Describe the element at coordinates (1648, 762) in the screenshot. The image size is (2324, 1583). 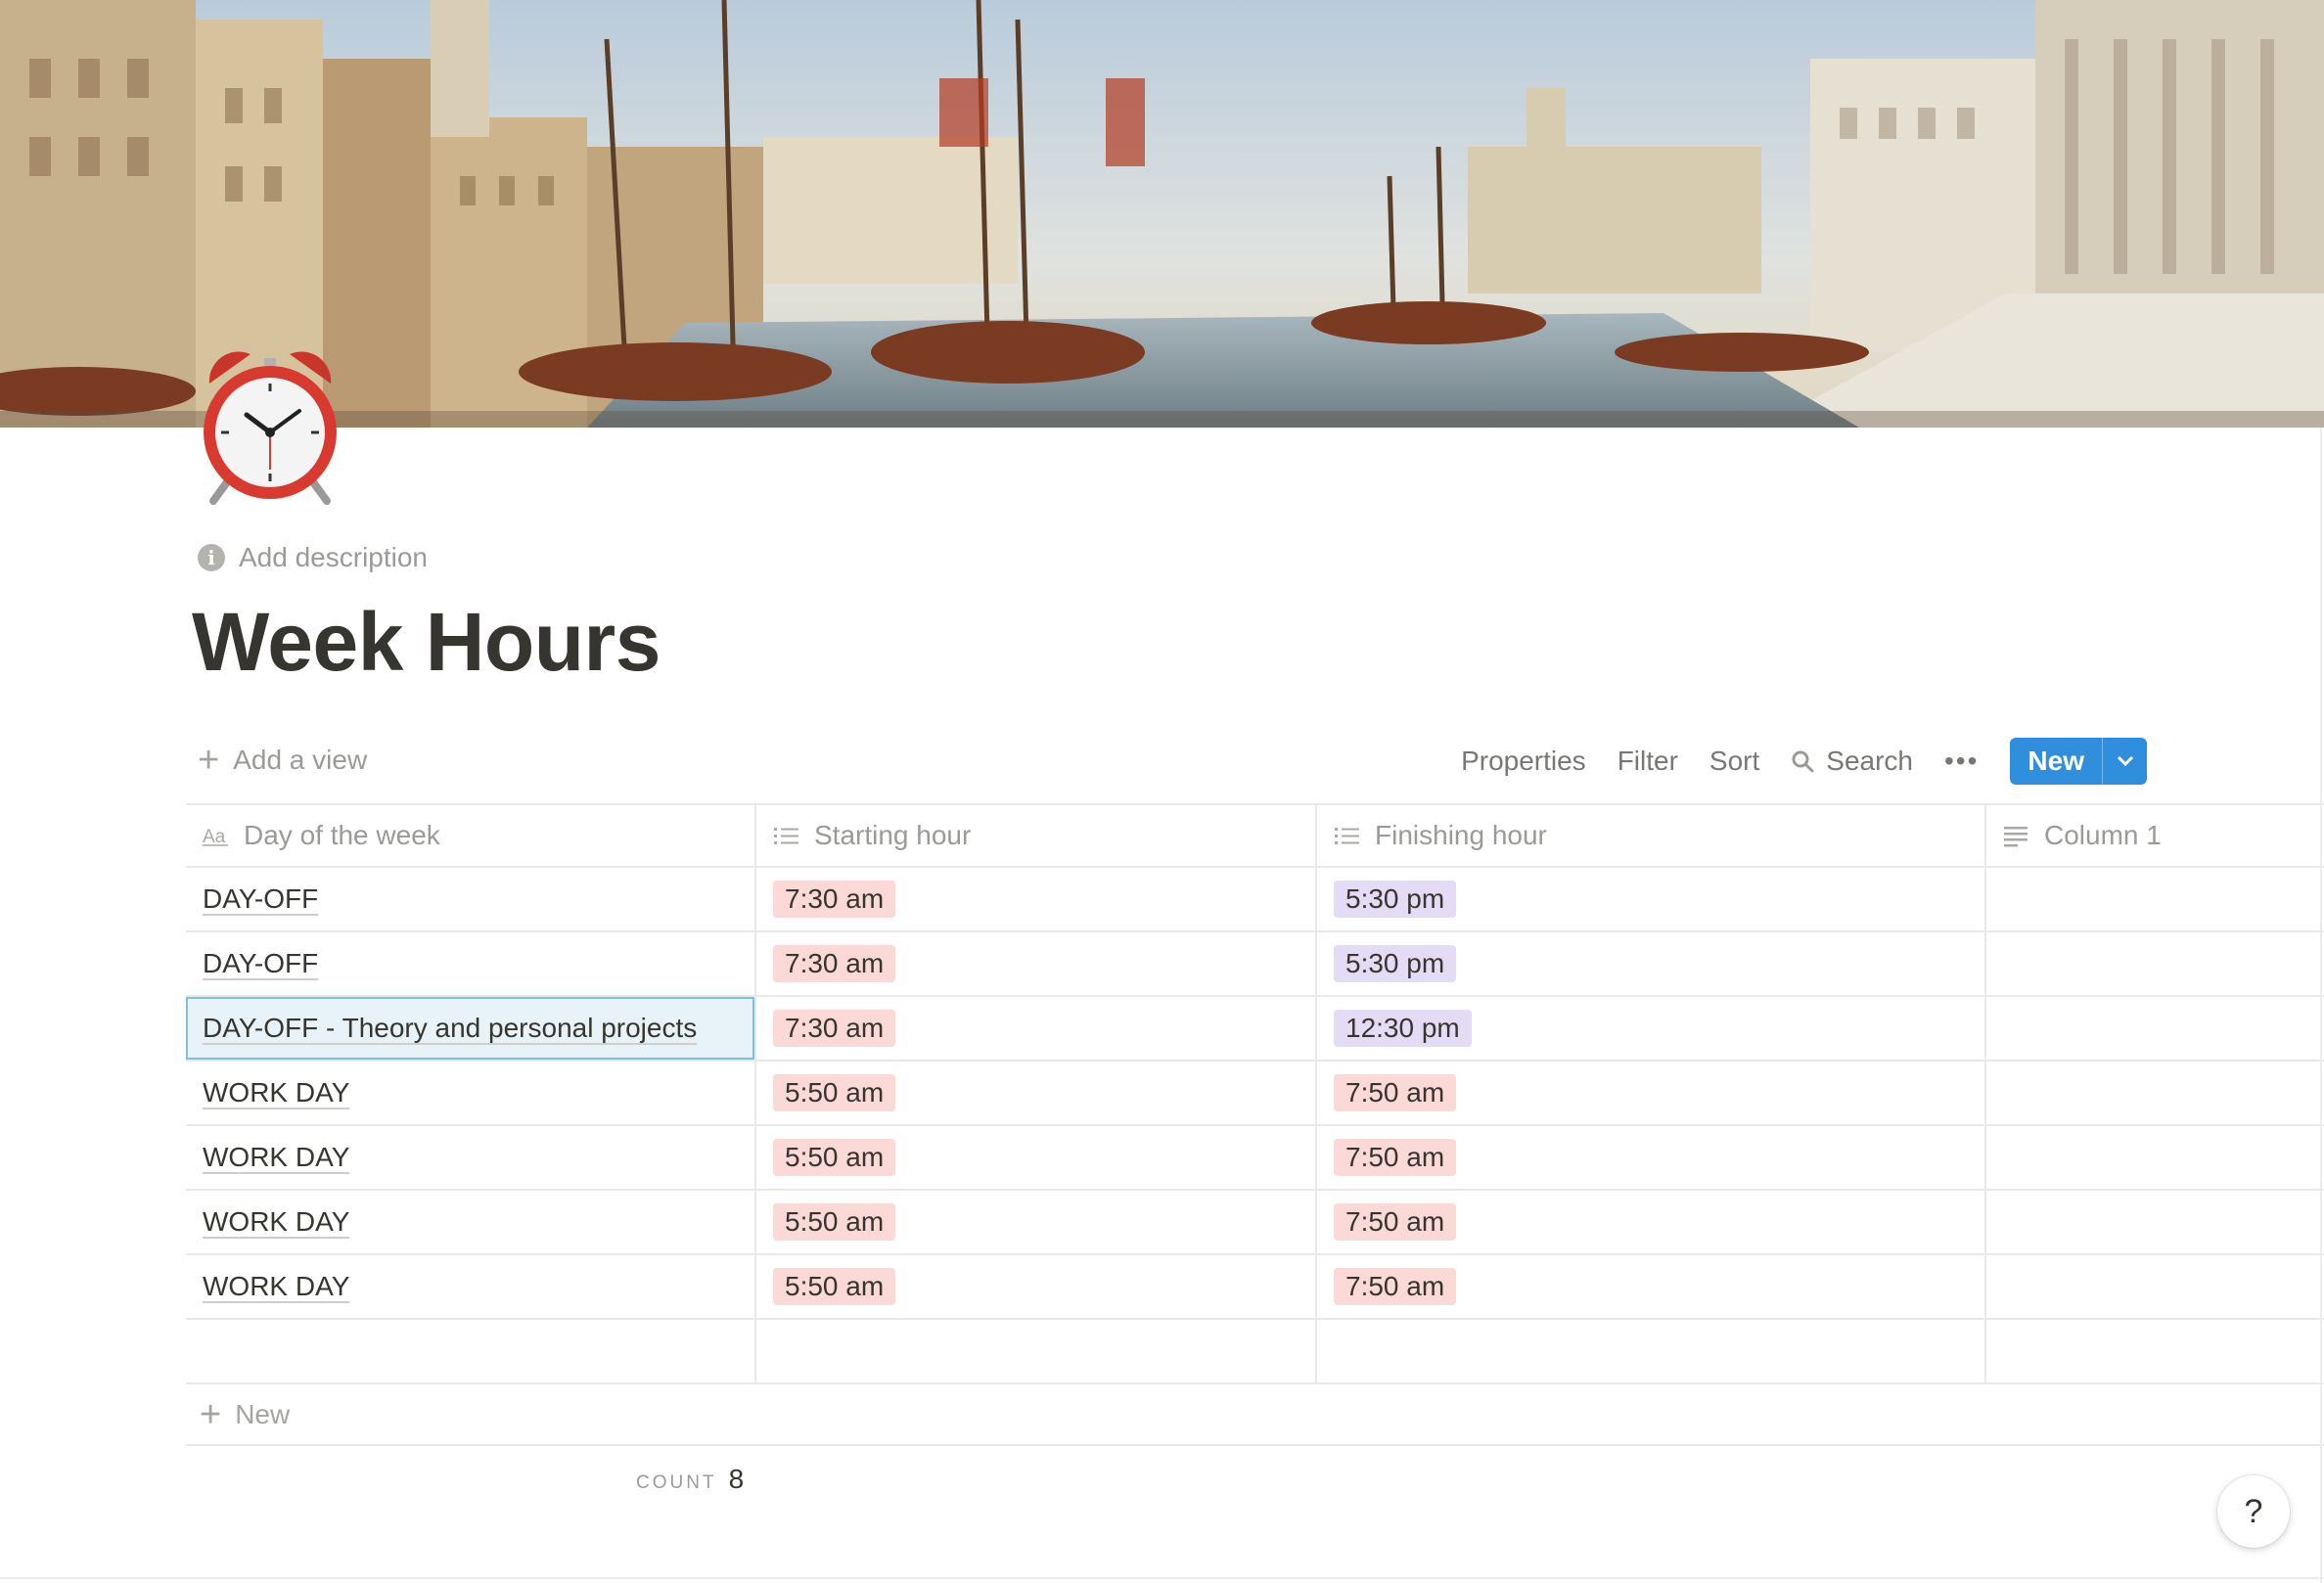
I see `filter-button: Filter` at that location.